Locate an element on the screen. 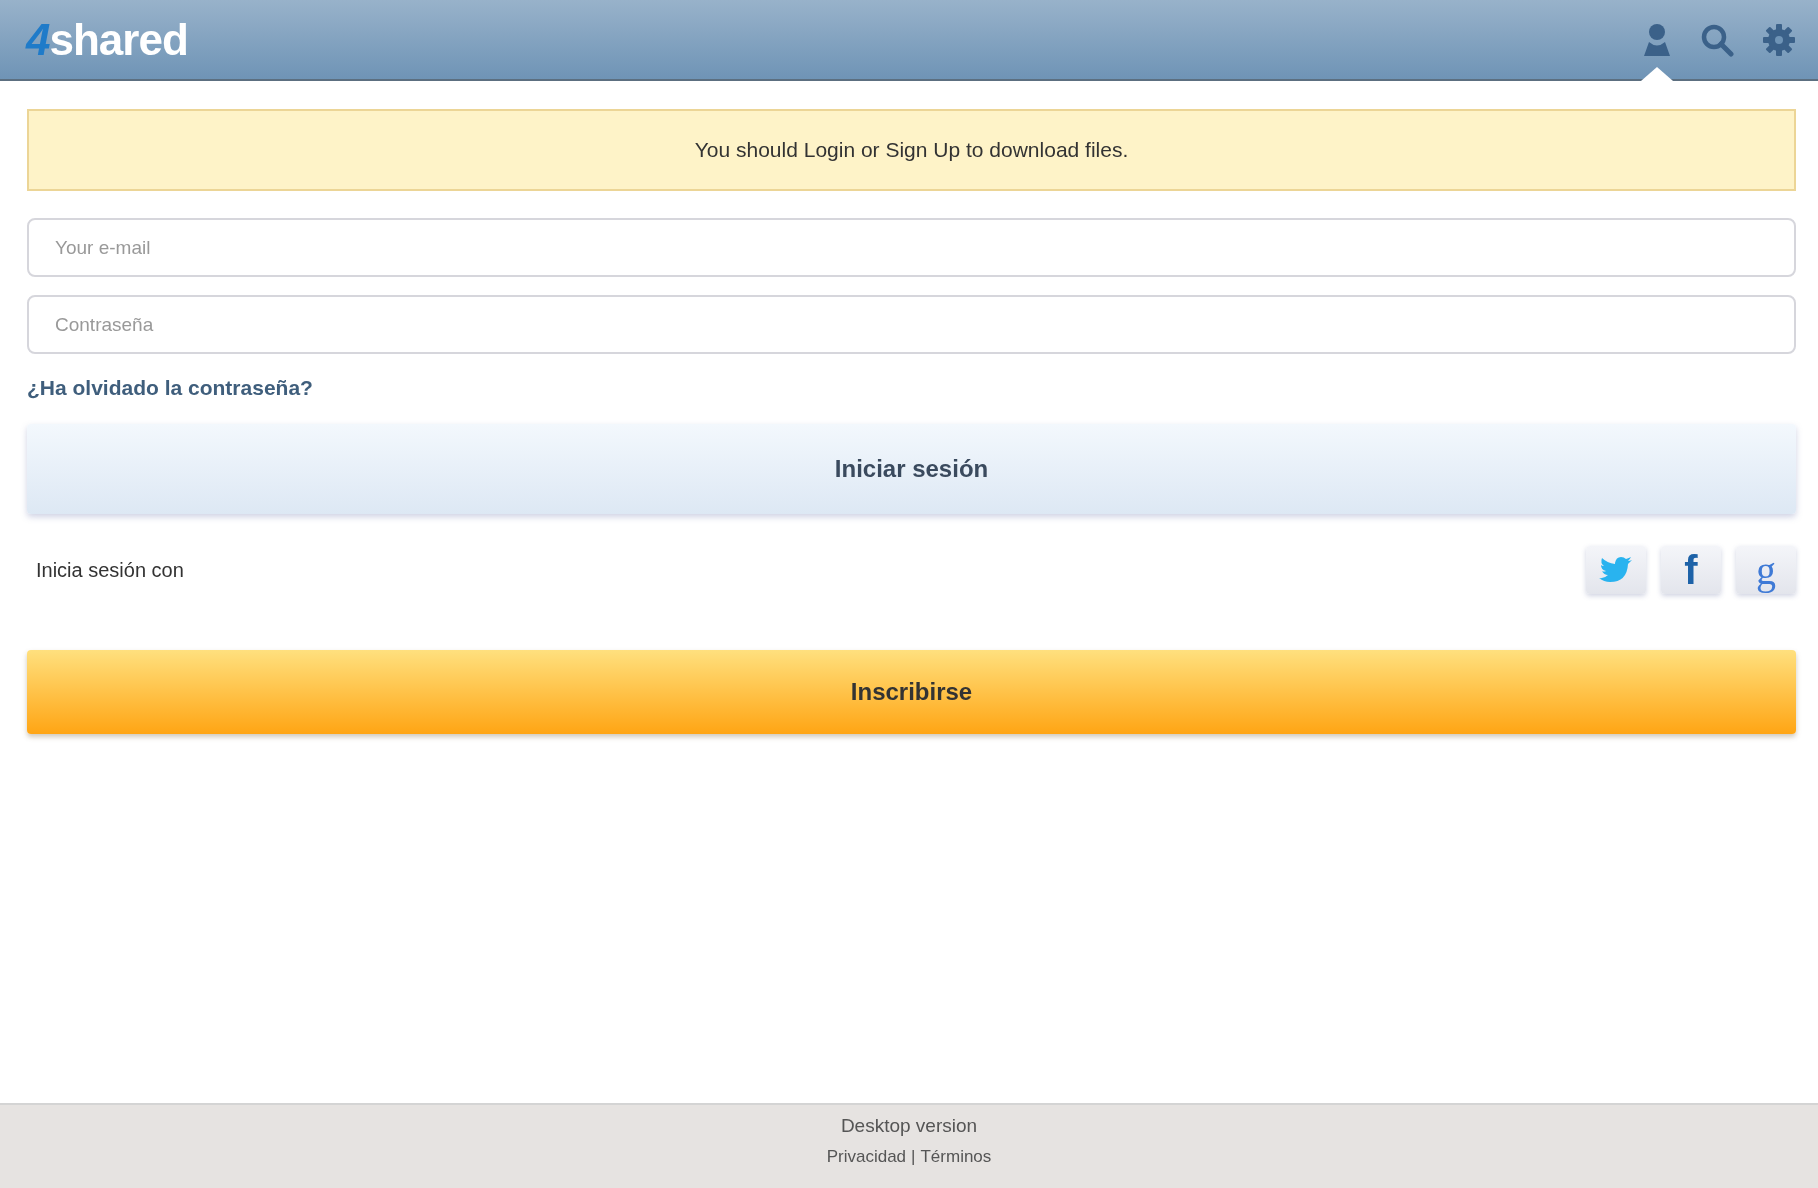  signup-button: Inscribirse is located at coordinates (911, 692).